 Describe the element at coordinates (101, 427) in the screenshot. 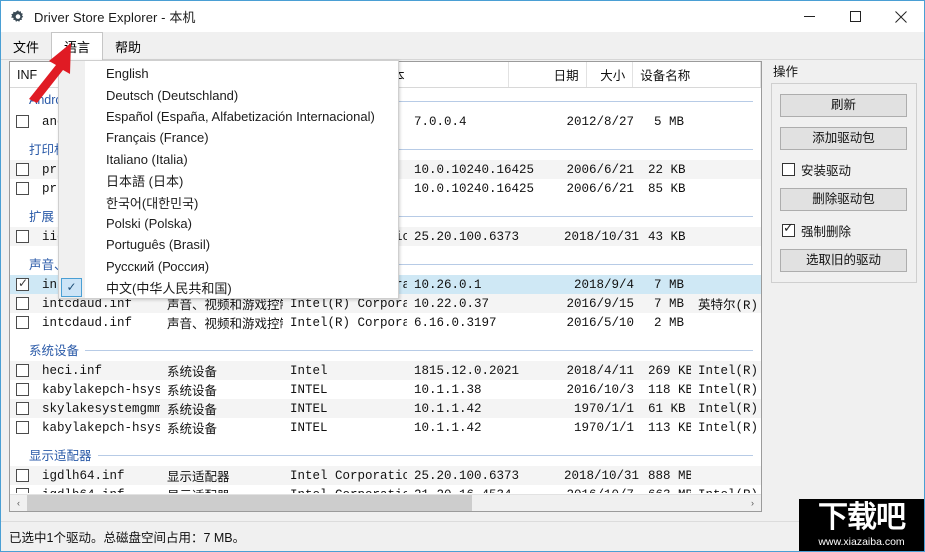

I see `cell-inf: kabylakepch-hsystem.inf` at that location.